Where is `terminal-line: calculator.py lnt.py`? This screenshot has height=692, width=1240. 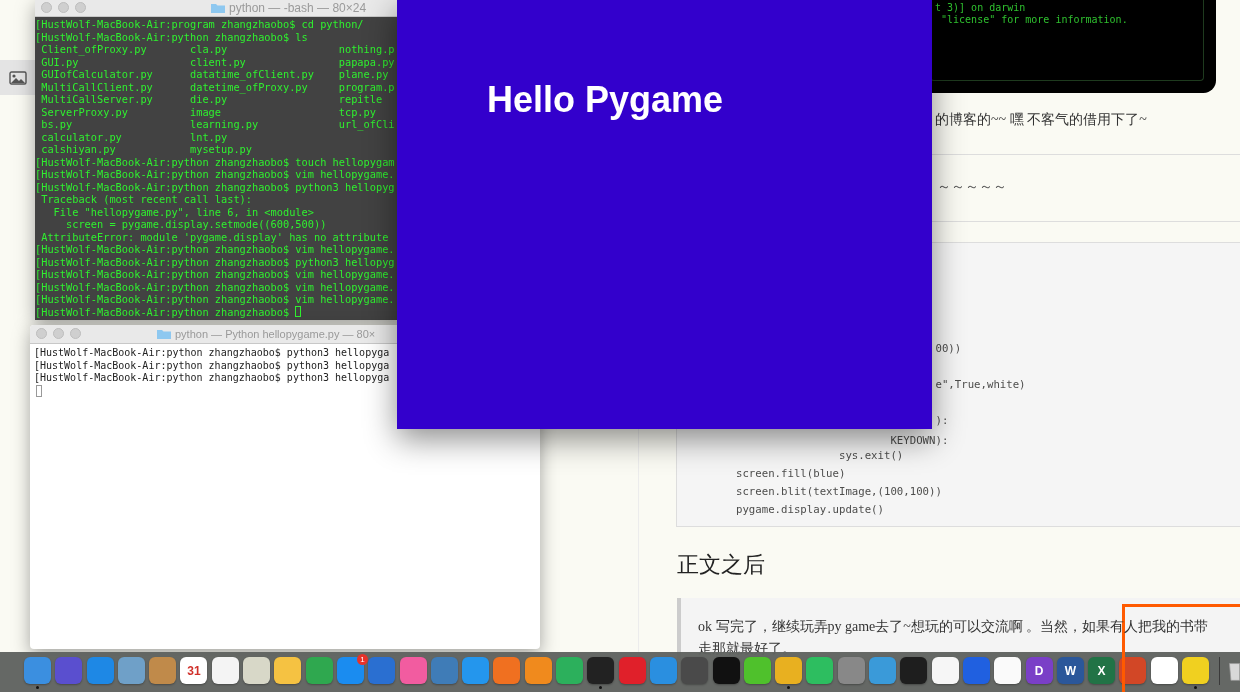 terminal-line: calculator.py lnt.py is located at coordinates (134, 136).